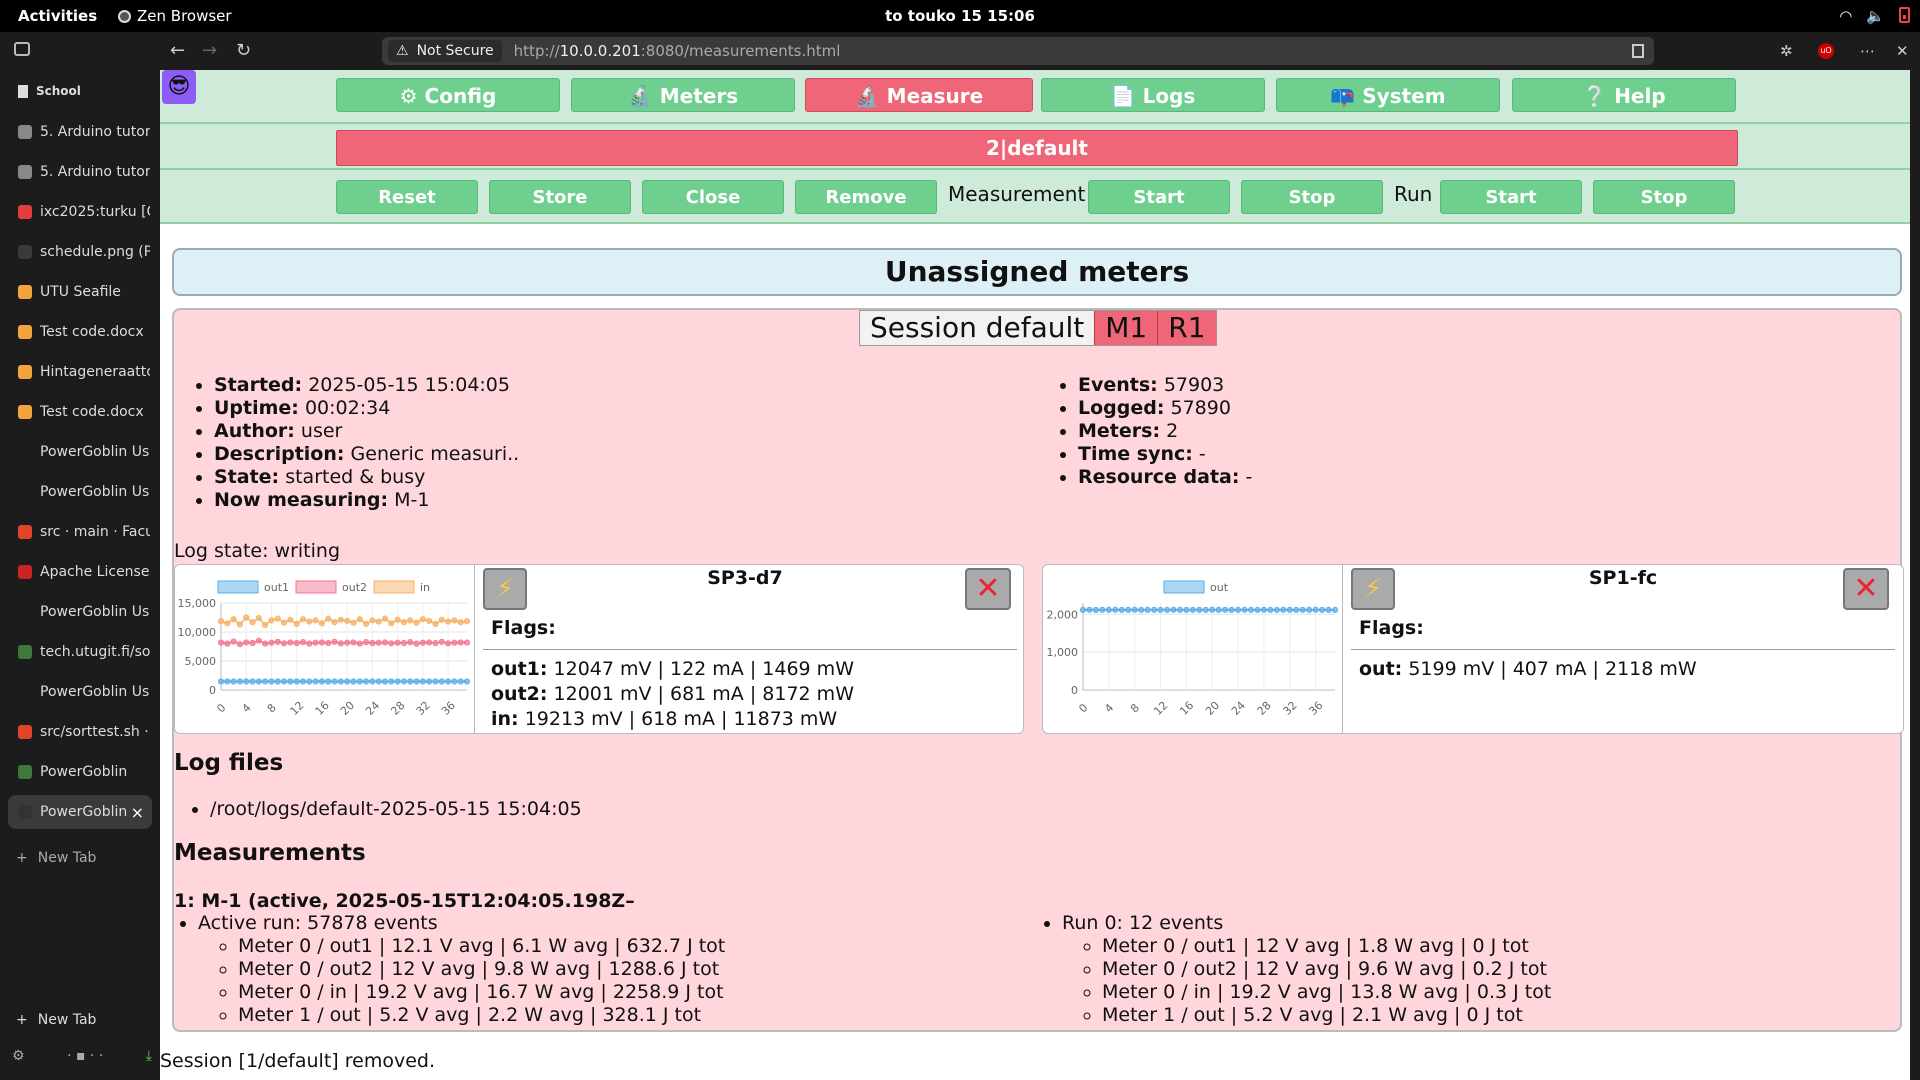 The height and width of the screenshot is (1080, 1920). What do you see at coordinates (1184, 587) in the screenshot?
I see `legend-swatch-out` at bounding box center [1184, 587].